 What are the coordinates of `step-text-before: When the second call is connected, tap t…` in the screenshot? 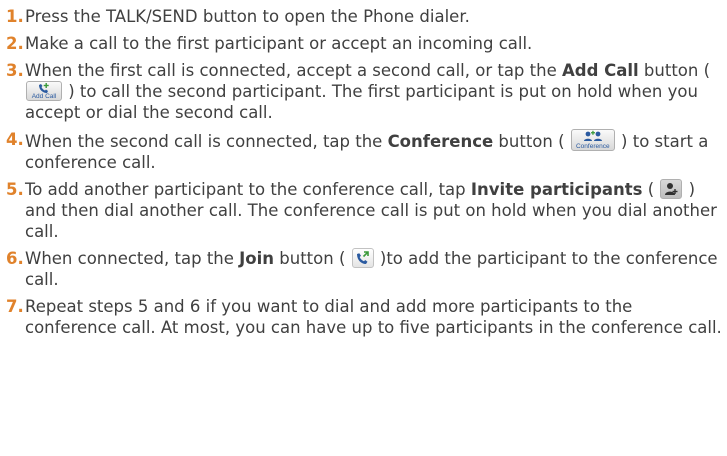 It's located at (206, 141).